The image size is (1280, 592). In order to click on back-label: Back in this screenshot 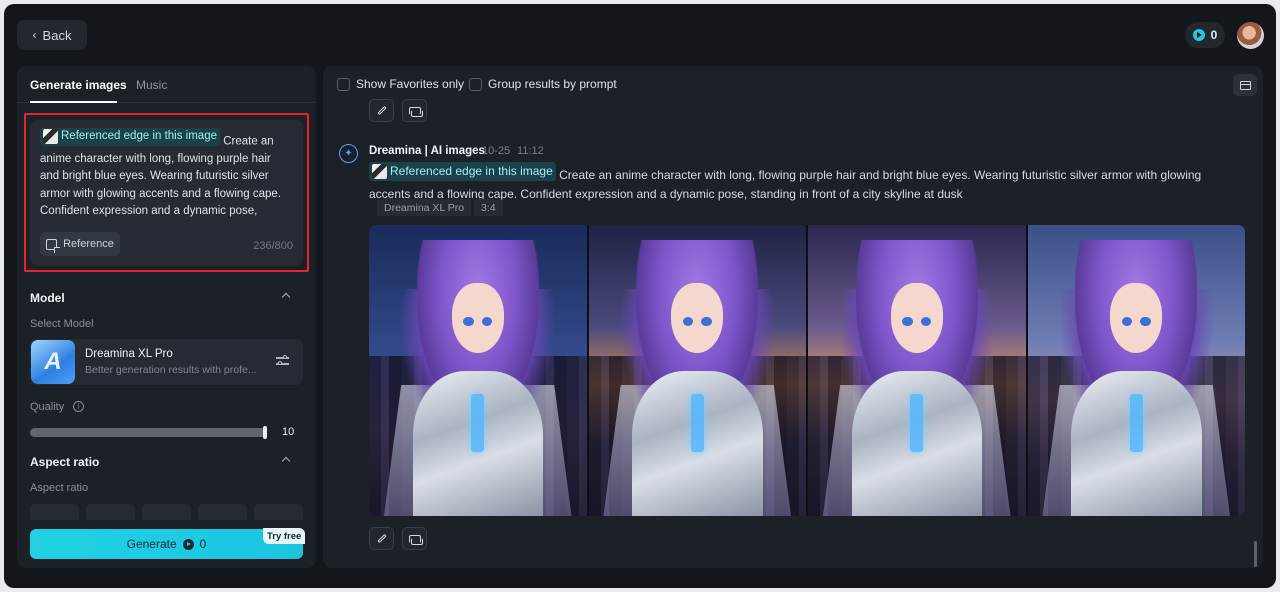, I will do `click(57, 35)`.